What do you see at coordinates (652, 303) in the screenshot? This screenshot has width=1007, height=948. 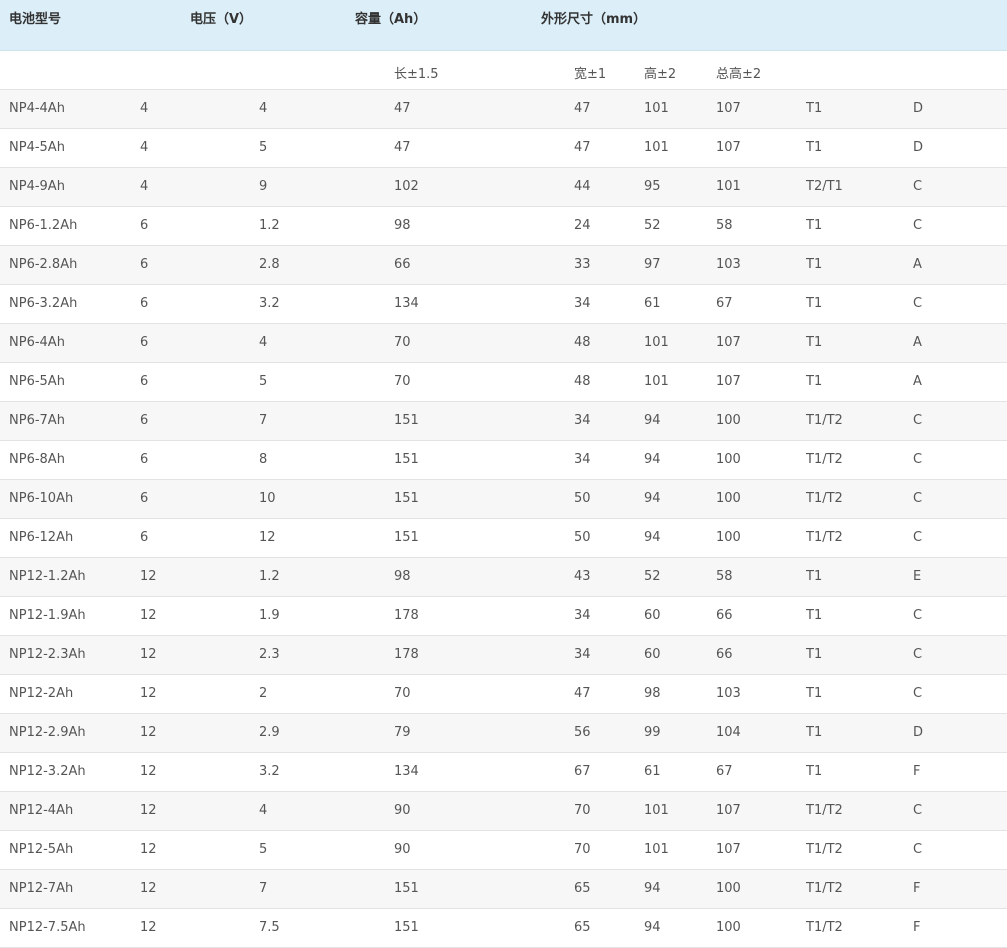 I see `cell-height: 61` at bounding box center [652, 303].